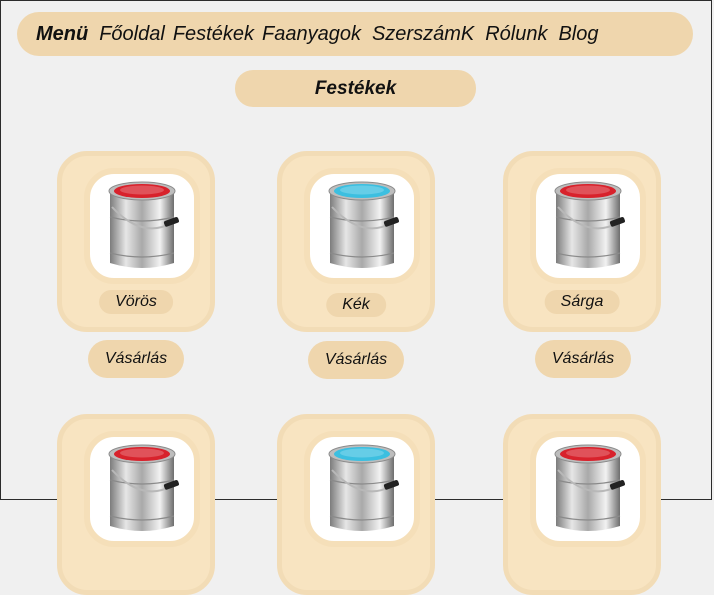 The width and height of the screenshot is (714, 595). I want to click on nav-link-szerszamok: SzerszámK, so click(423, 34).